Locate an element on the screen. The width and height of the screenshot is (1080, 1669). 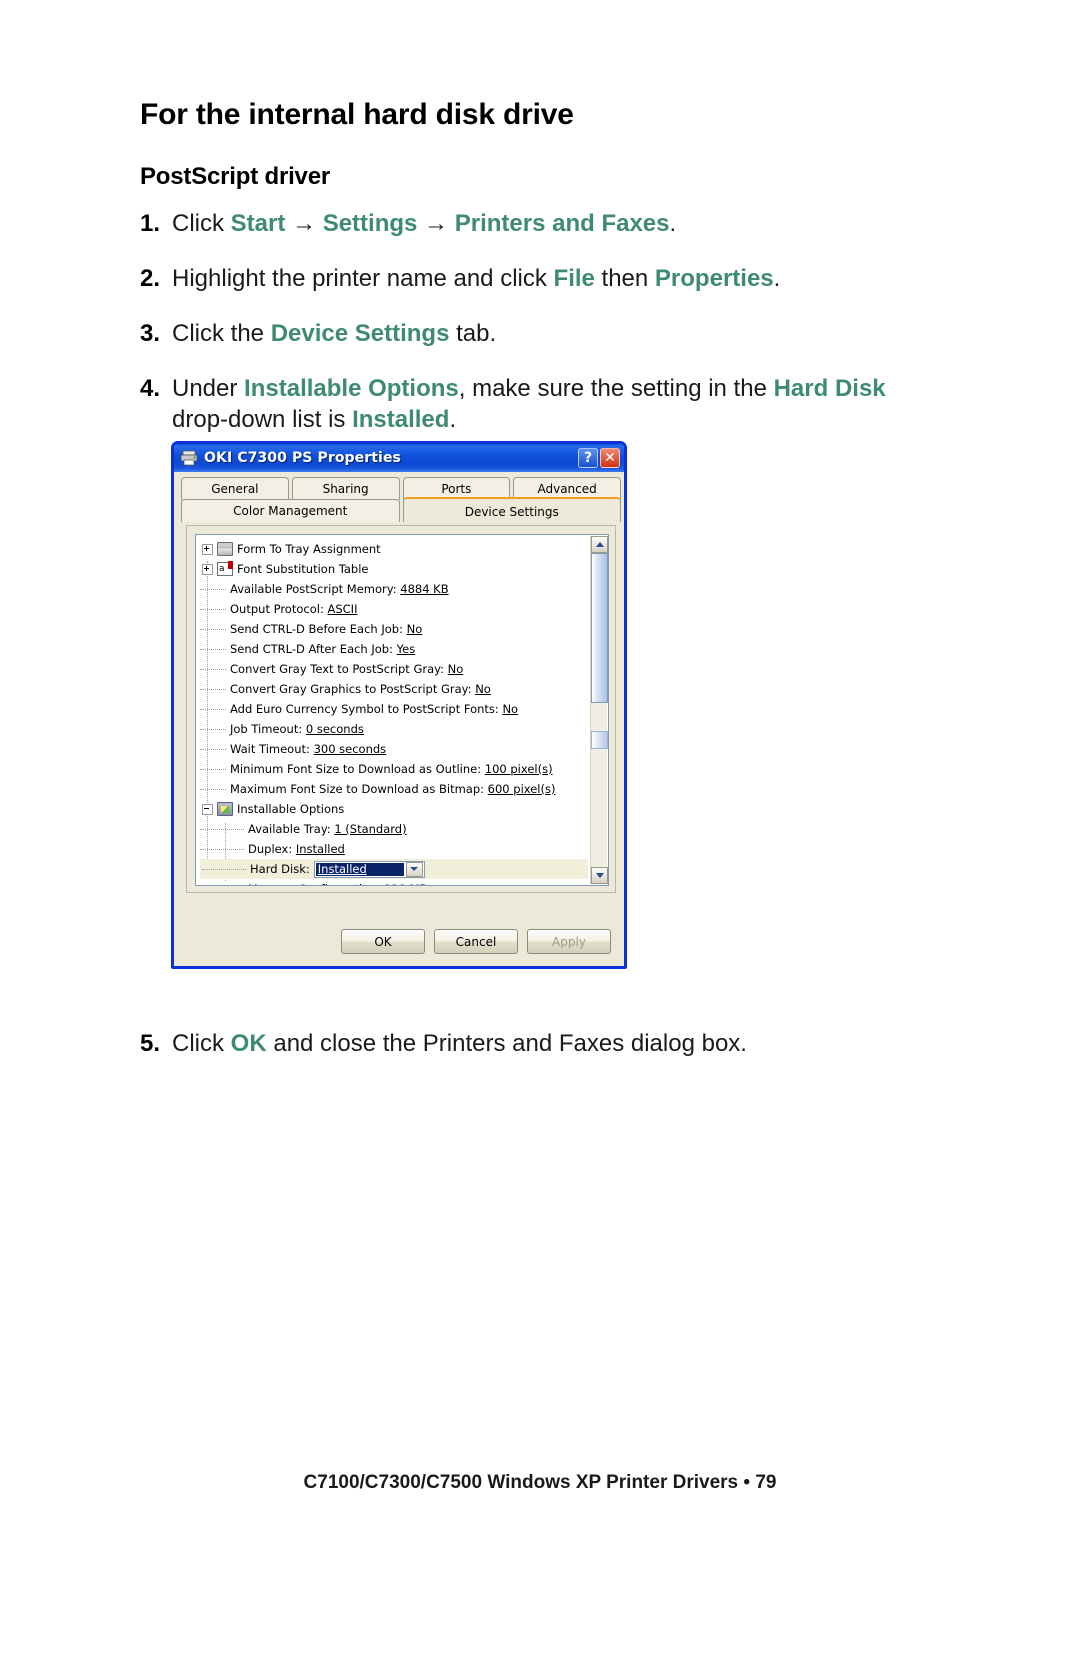
emphasis-text: Properties is located at coordinates (714, 278).